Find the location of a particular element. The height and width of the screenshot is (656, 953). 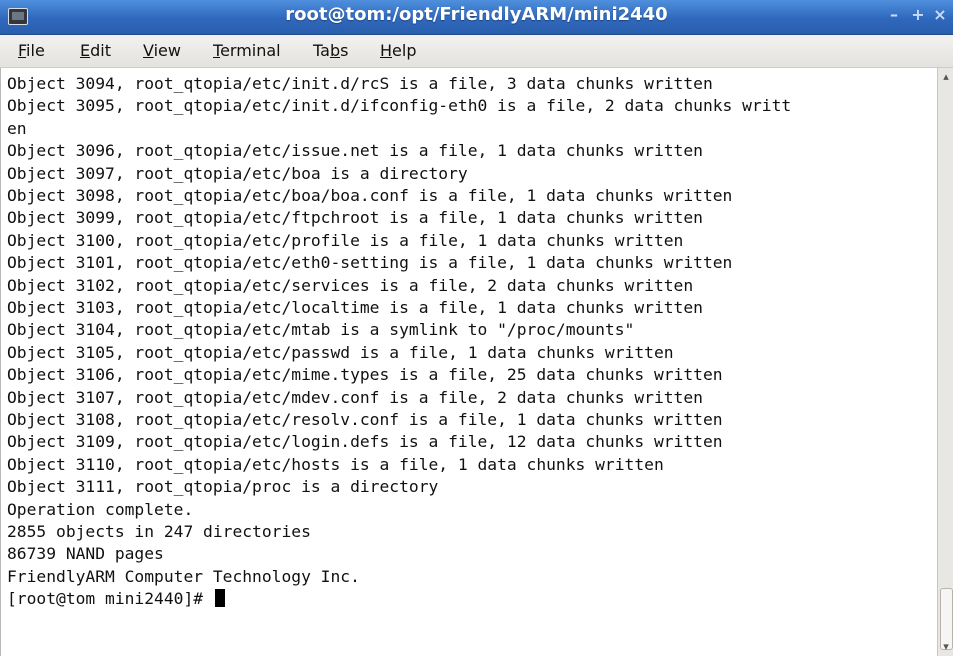

menu-tabs-label-post: s is located at coordinates (344, 50).